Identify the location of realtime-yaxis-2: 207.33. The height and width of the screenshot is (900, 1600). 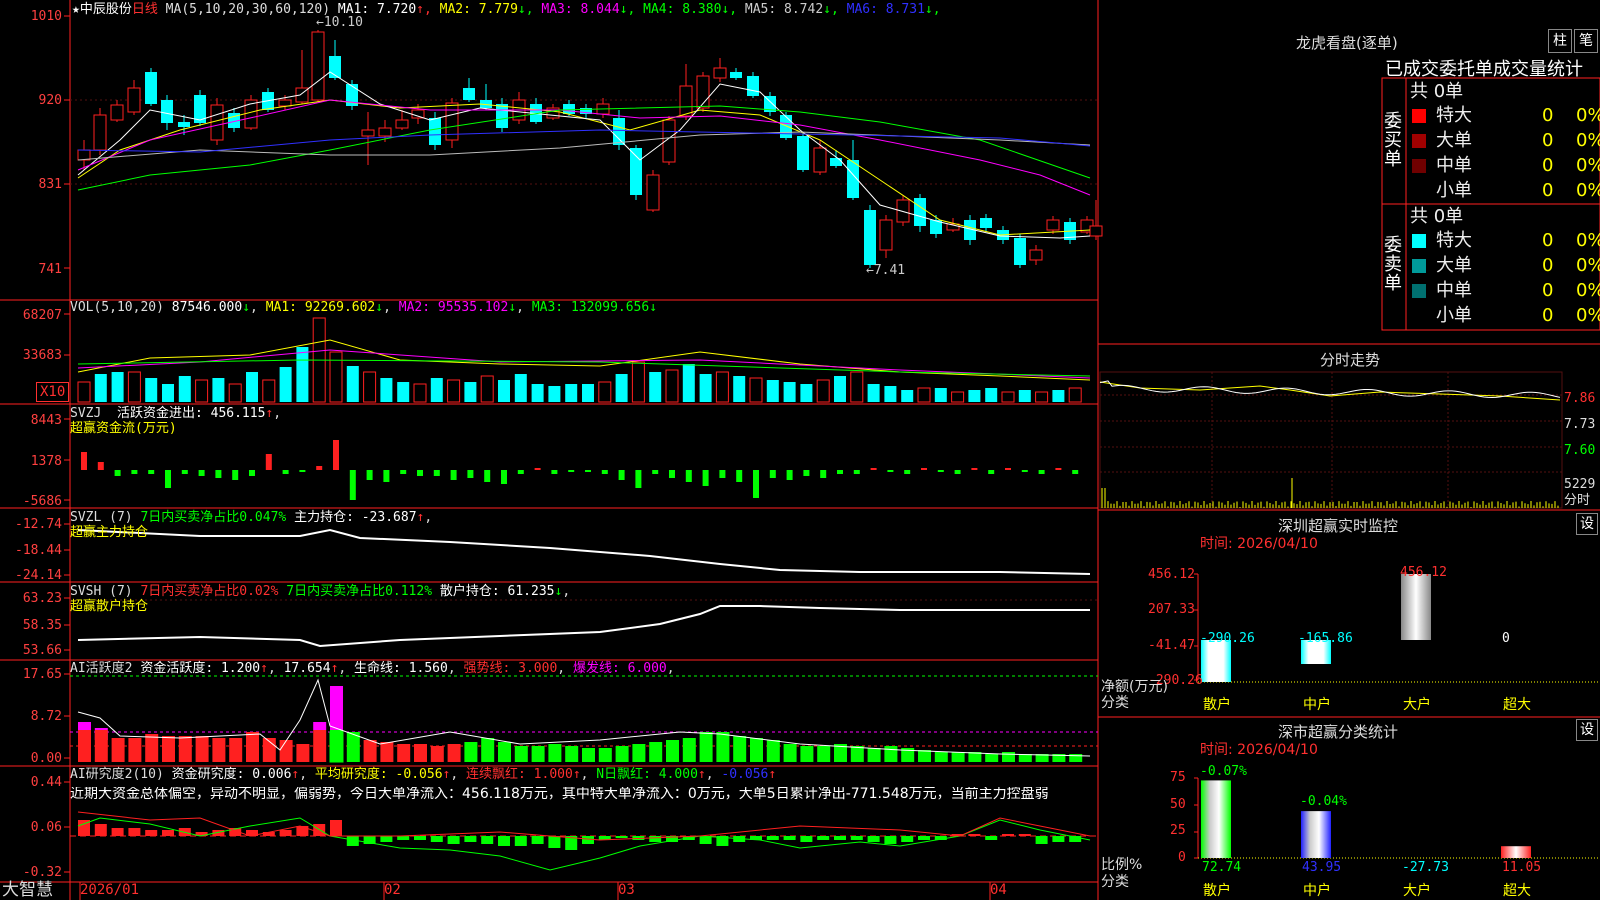
(1171, 609).